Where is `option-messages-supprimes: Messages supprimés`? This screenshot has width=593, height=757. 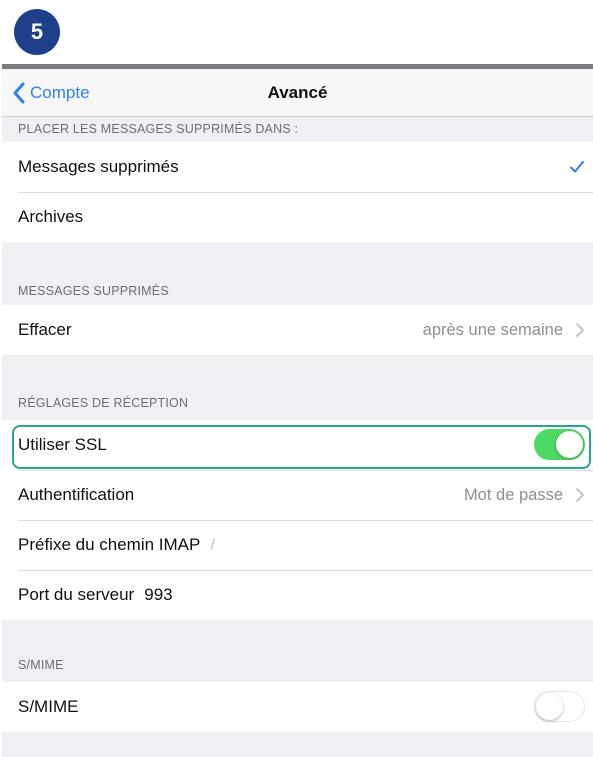 option-messages-supprimes: Messages supprimés is located at coordinates (297, 167).